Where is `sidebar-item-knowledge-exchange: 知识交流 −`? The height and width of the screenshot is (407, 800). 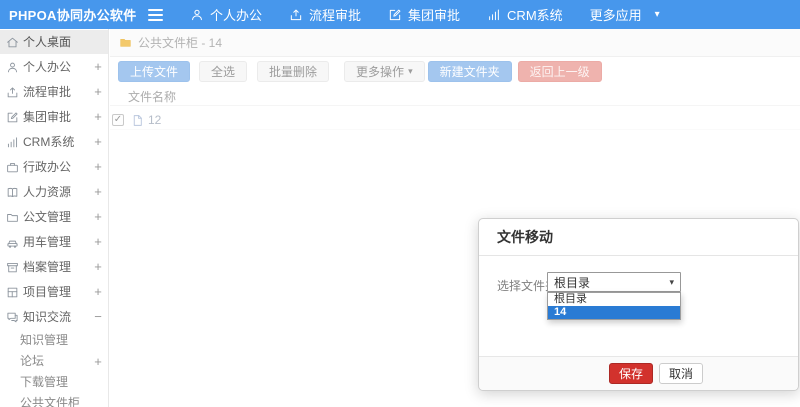
sidebar-item-knowledge-exchange: 知识交流 − is located at coordinates (54, 317).